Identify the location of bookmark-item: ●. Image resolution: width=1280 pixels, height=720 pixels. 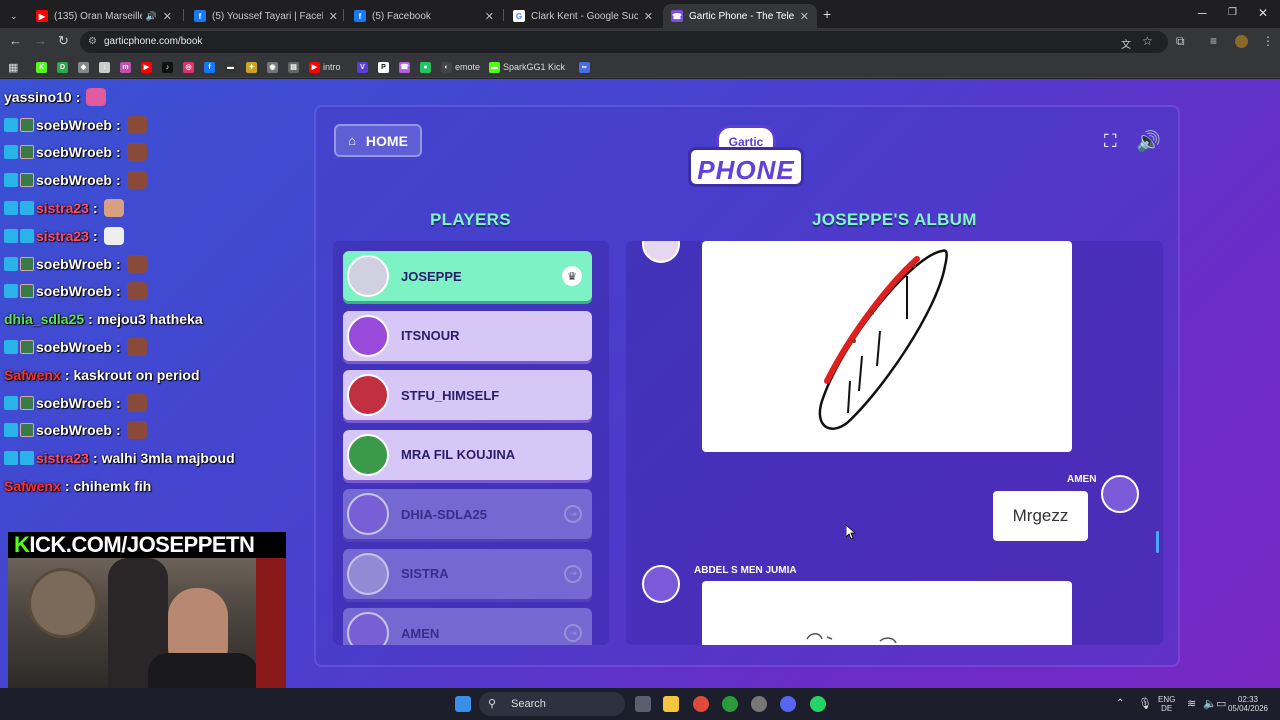
(427, 67).